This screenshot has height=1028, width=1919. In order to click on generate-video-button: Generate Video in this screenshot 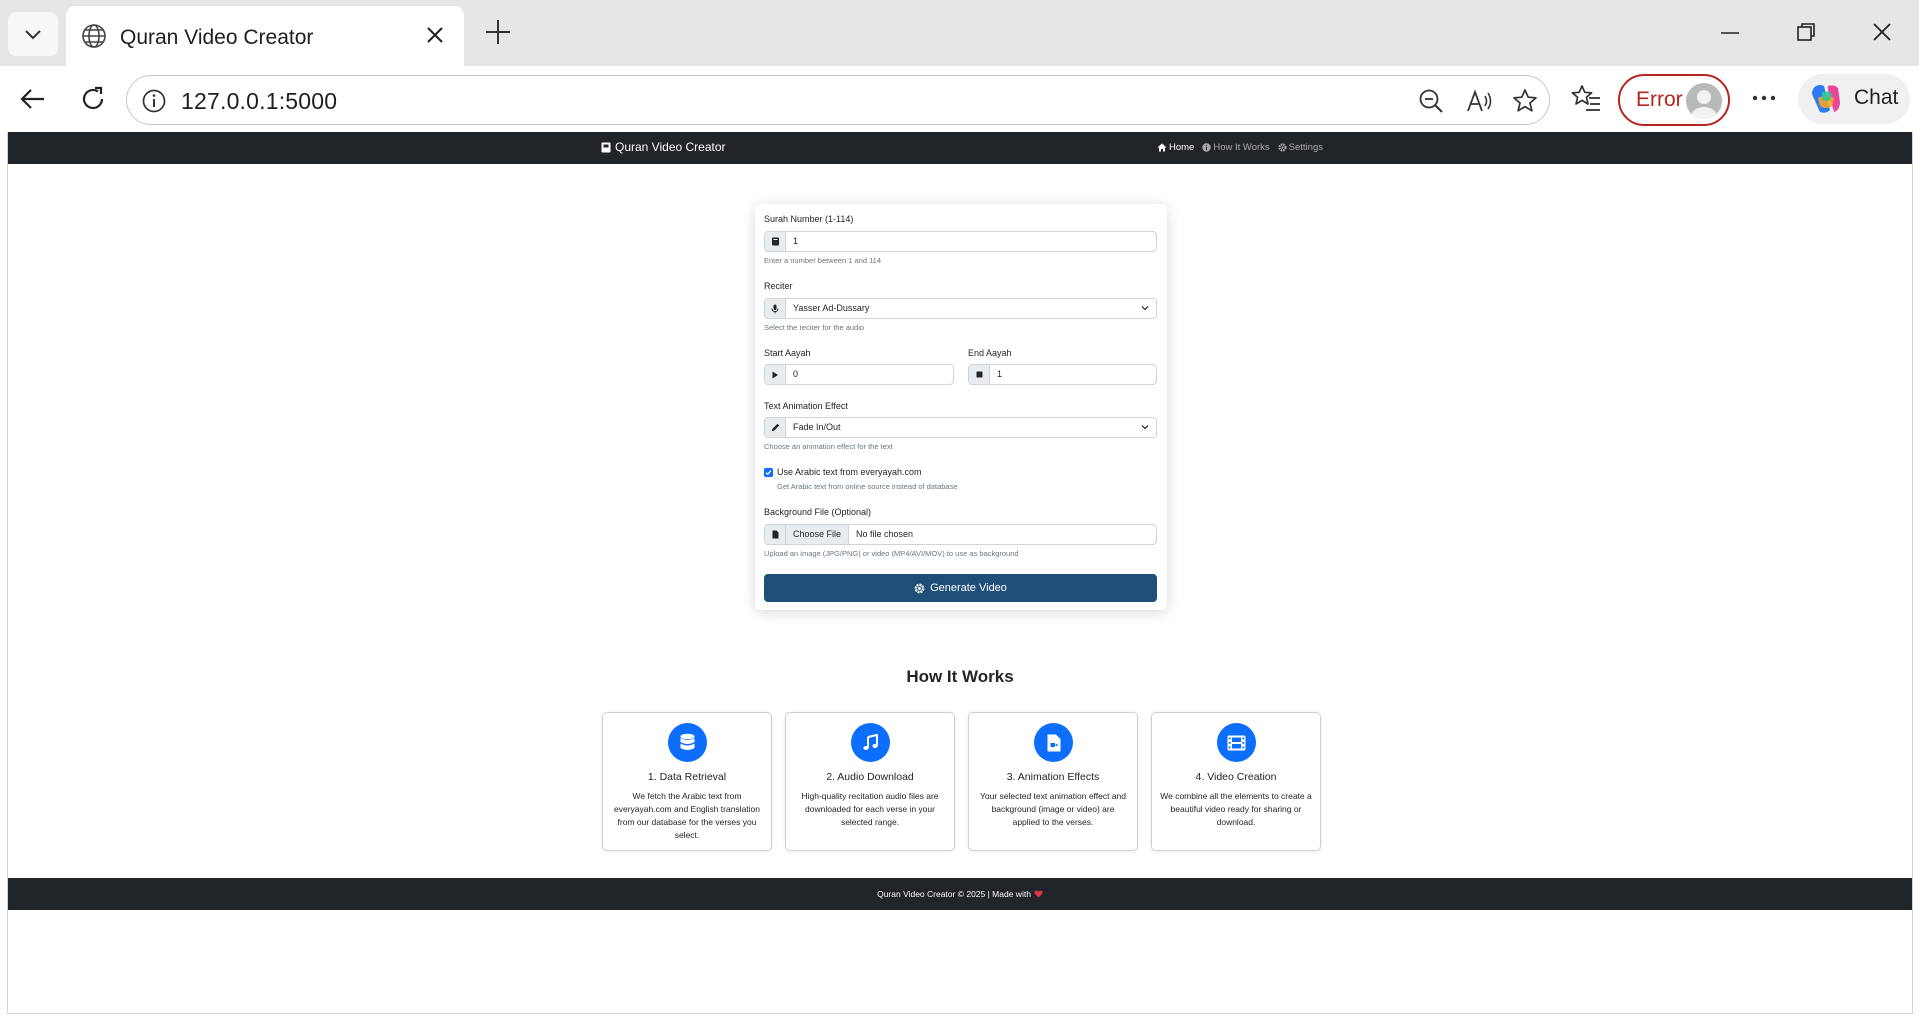, I will do `click(960, 588)`.